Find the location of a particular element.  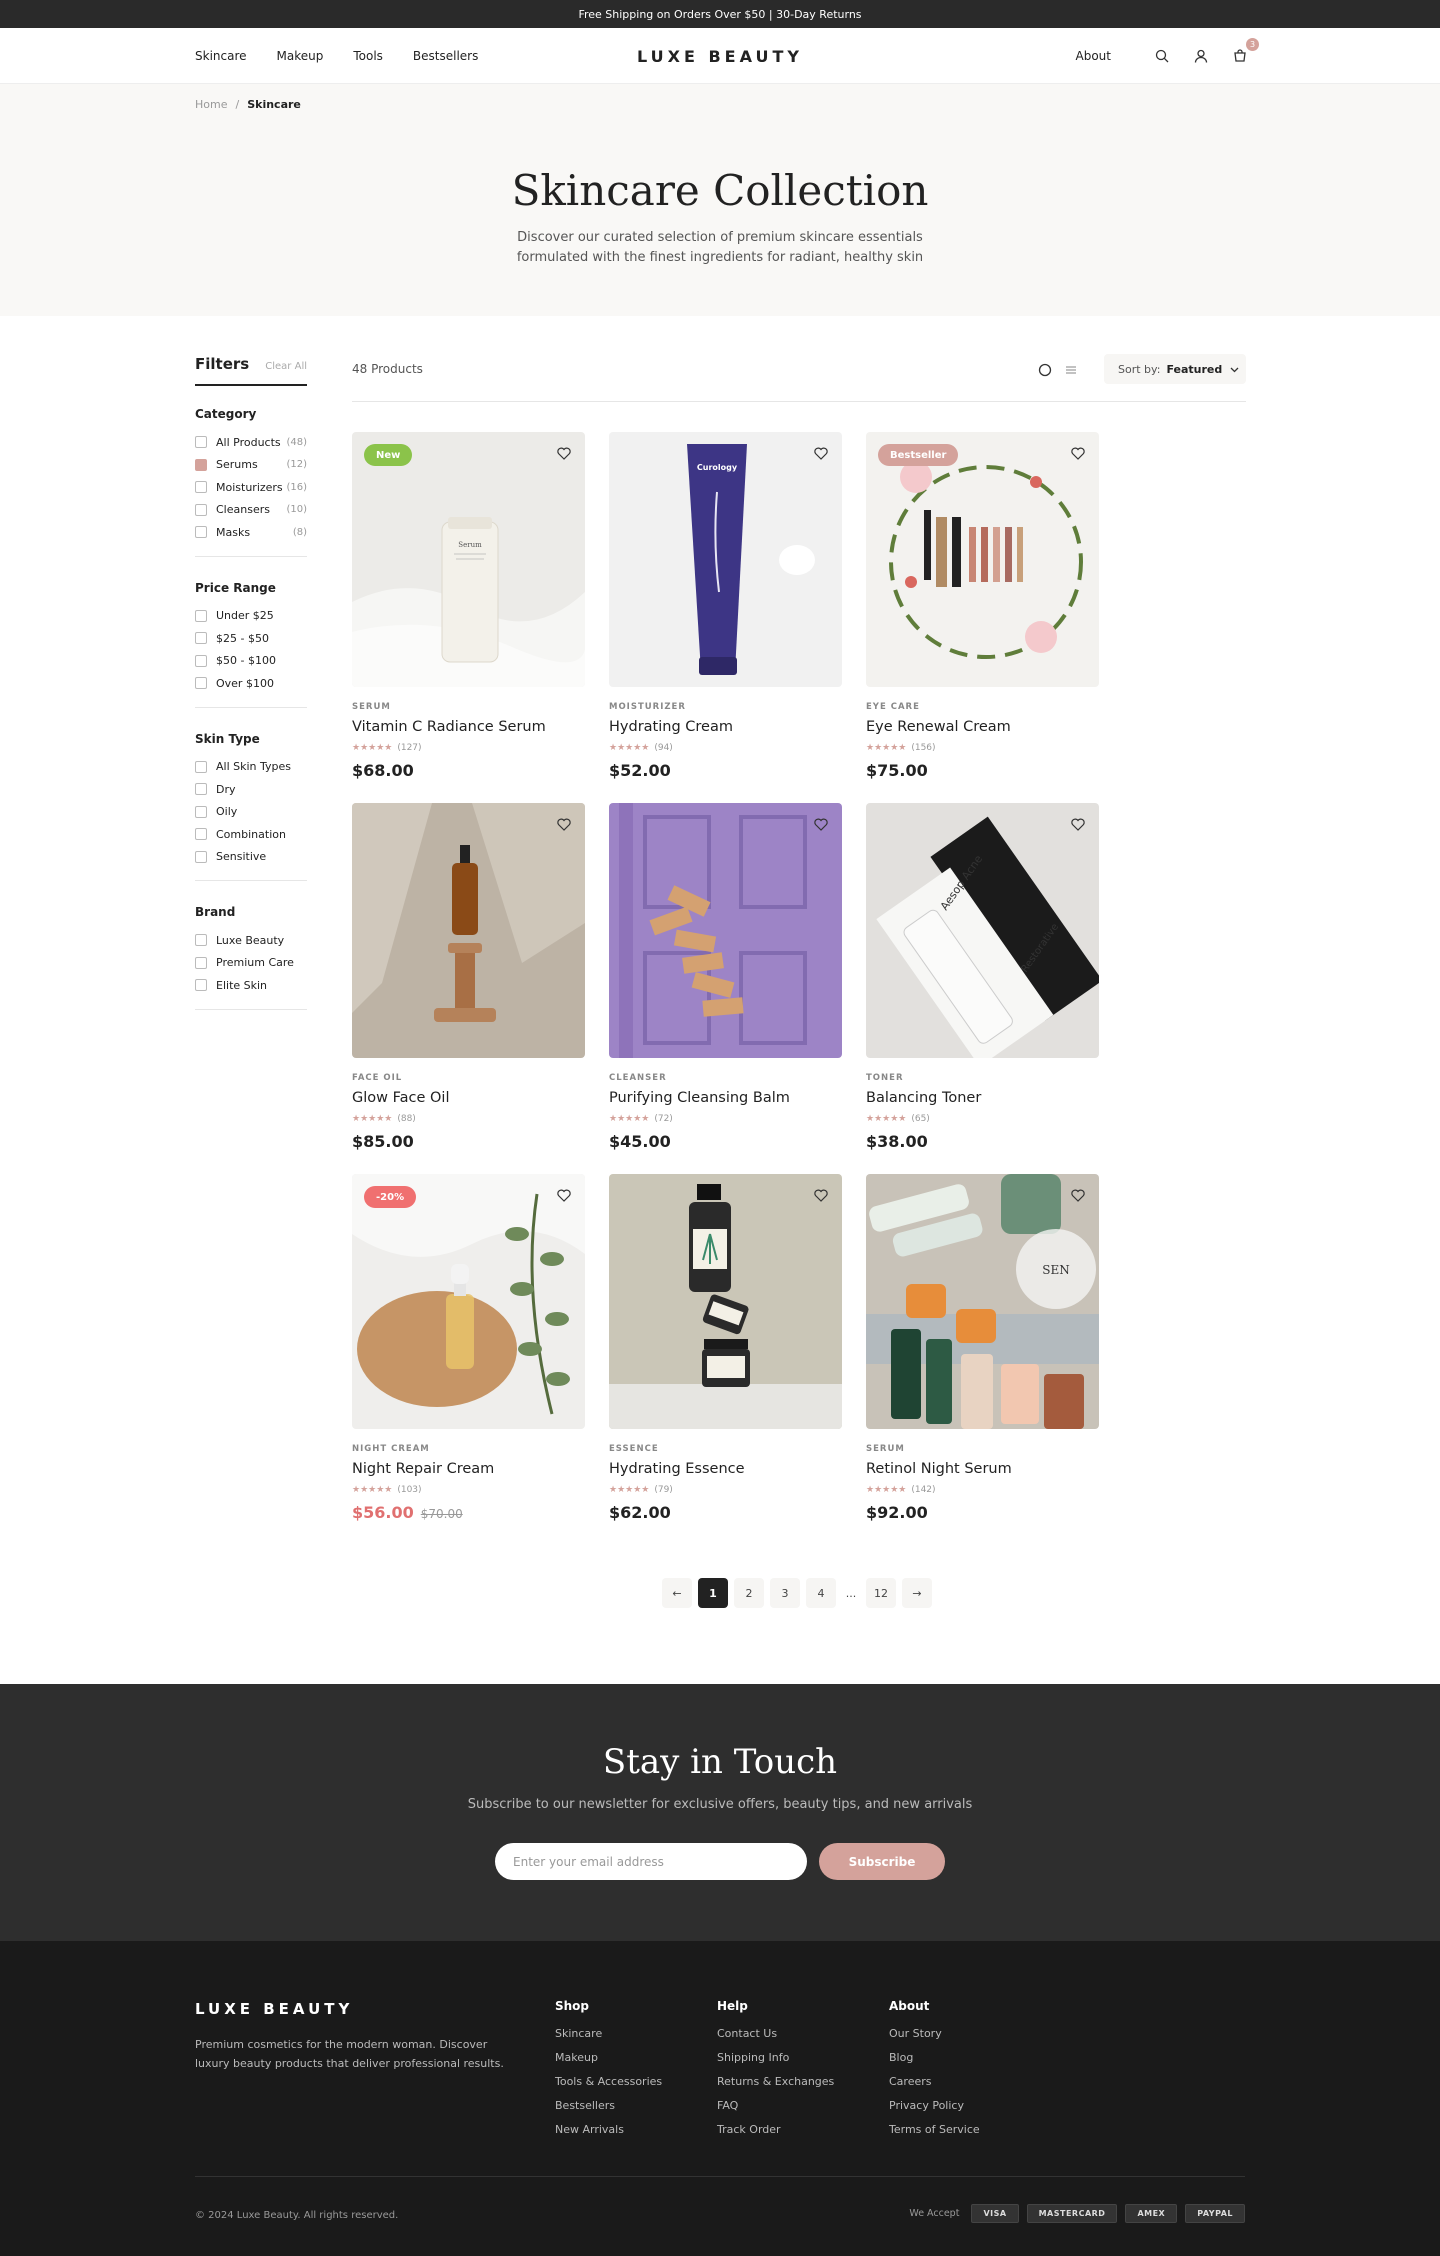

filter-option: All Products (48) is located at coordinates (251, 442).